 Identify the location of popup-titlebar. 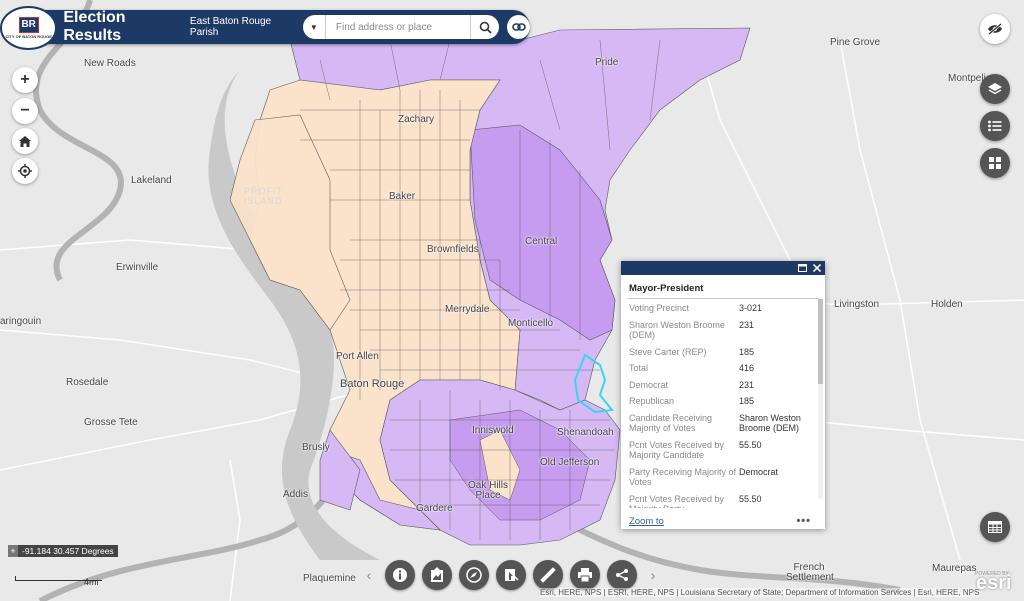
(723, 268).